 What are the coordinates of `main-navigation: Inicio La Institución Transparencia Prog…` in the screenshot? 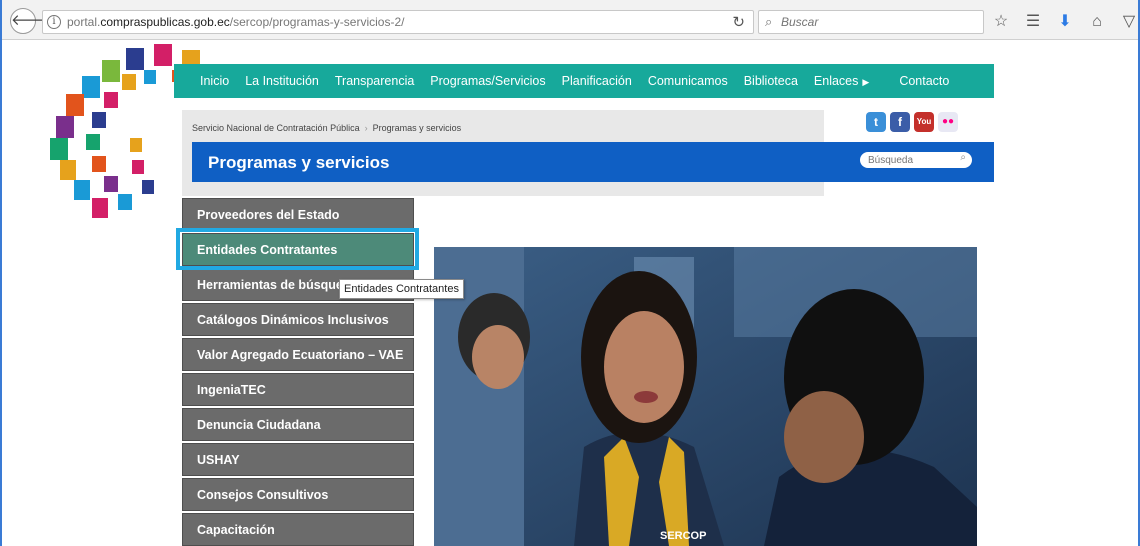 It's located at (584, 81).